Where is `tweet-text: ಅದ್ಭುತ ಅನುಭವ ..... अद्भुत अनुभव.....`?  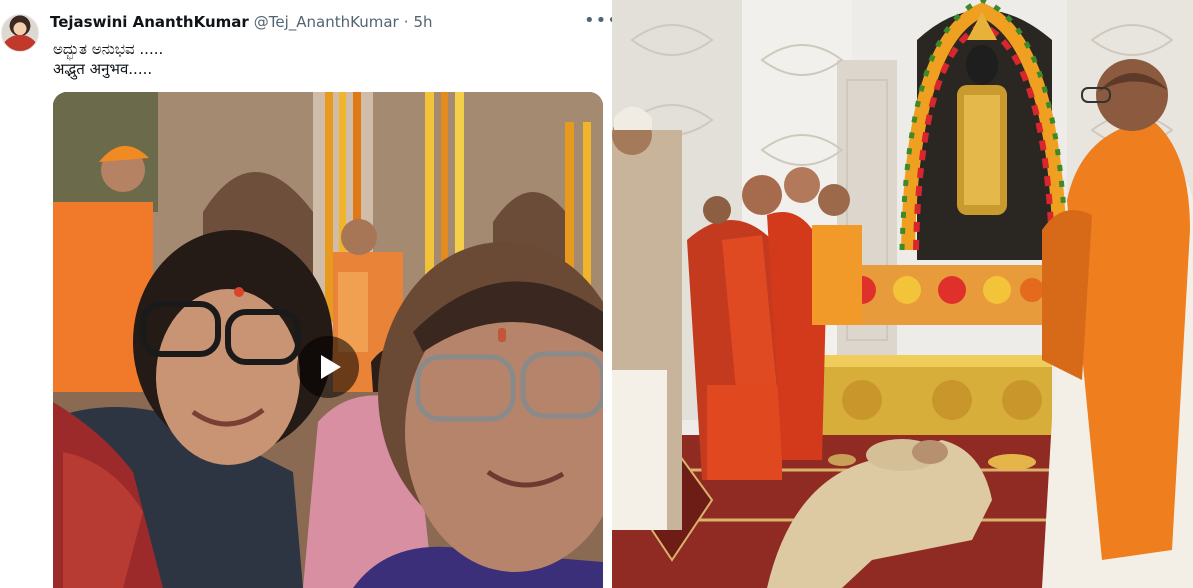 tweet-text: ಅದ್ಭುತ ಅನುಭವ ..... अद्भुत अनुभव..... is located at coordinates (108, 59).